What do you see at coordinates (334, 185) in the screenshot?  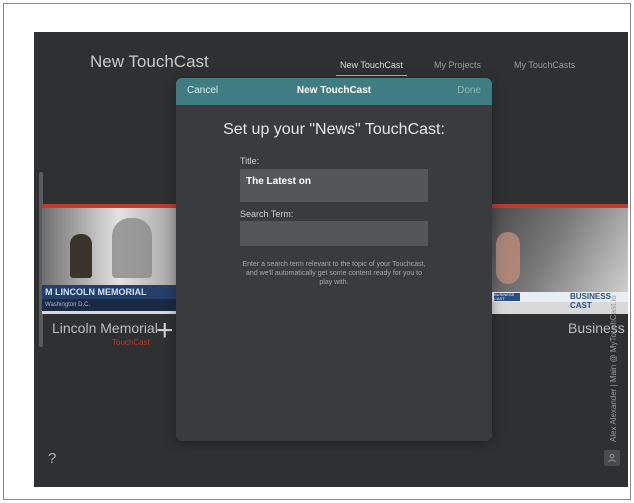 I see `title-field: The Latest on` at bounding box center [334, 185].